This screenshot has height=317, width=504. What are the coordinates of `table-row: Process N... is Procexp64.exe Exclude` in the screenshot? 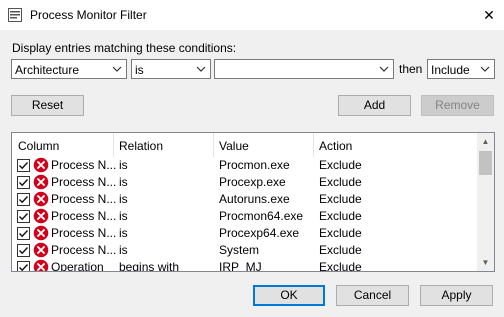 It's located at (245, 233).